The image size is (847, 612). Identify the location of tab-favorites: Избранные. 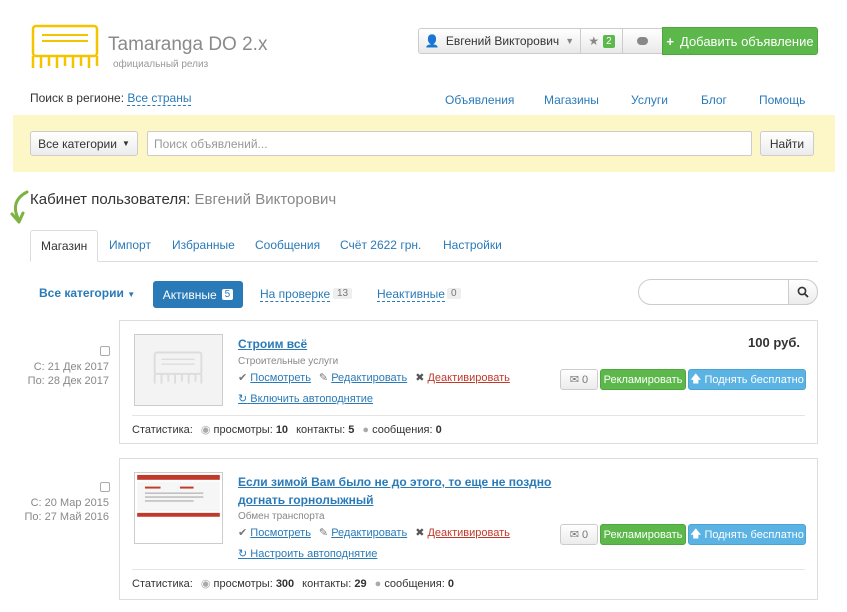
(203, 246).